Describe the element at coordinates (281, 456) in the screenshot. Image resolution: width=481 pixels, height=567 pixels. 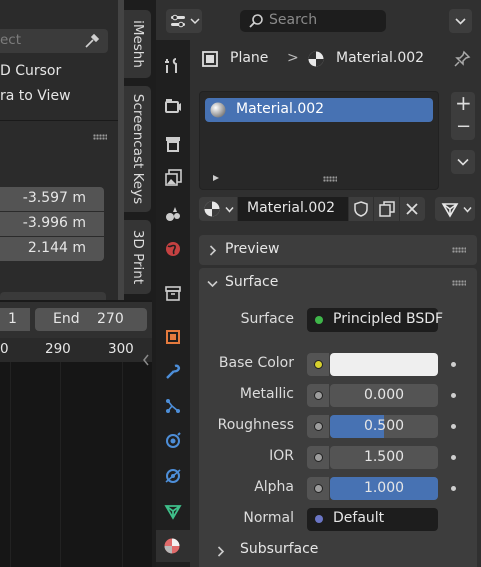
I see `ior-label: IOR` at that location.